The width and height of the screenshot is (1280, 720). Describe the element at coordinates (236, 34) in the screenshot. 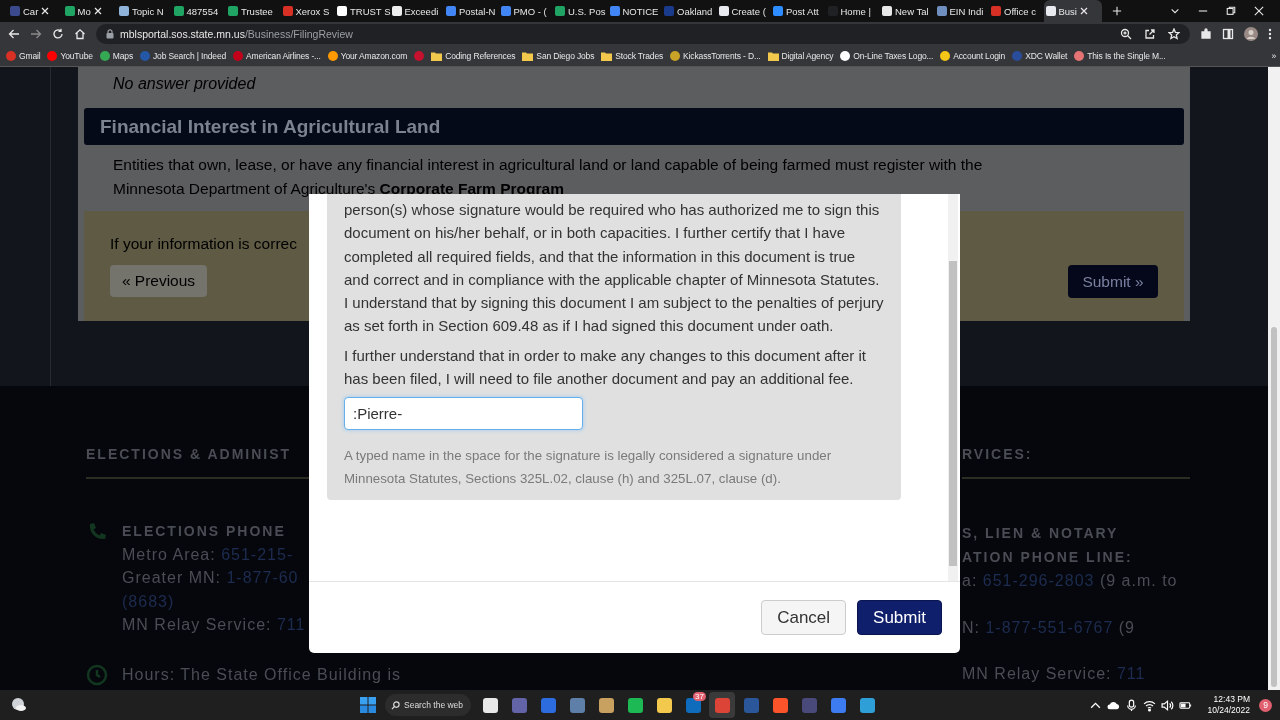

I see `url-text: mblsportal.sos.state.mn.us/Business/FilingReview` at that location.